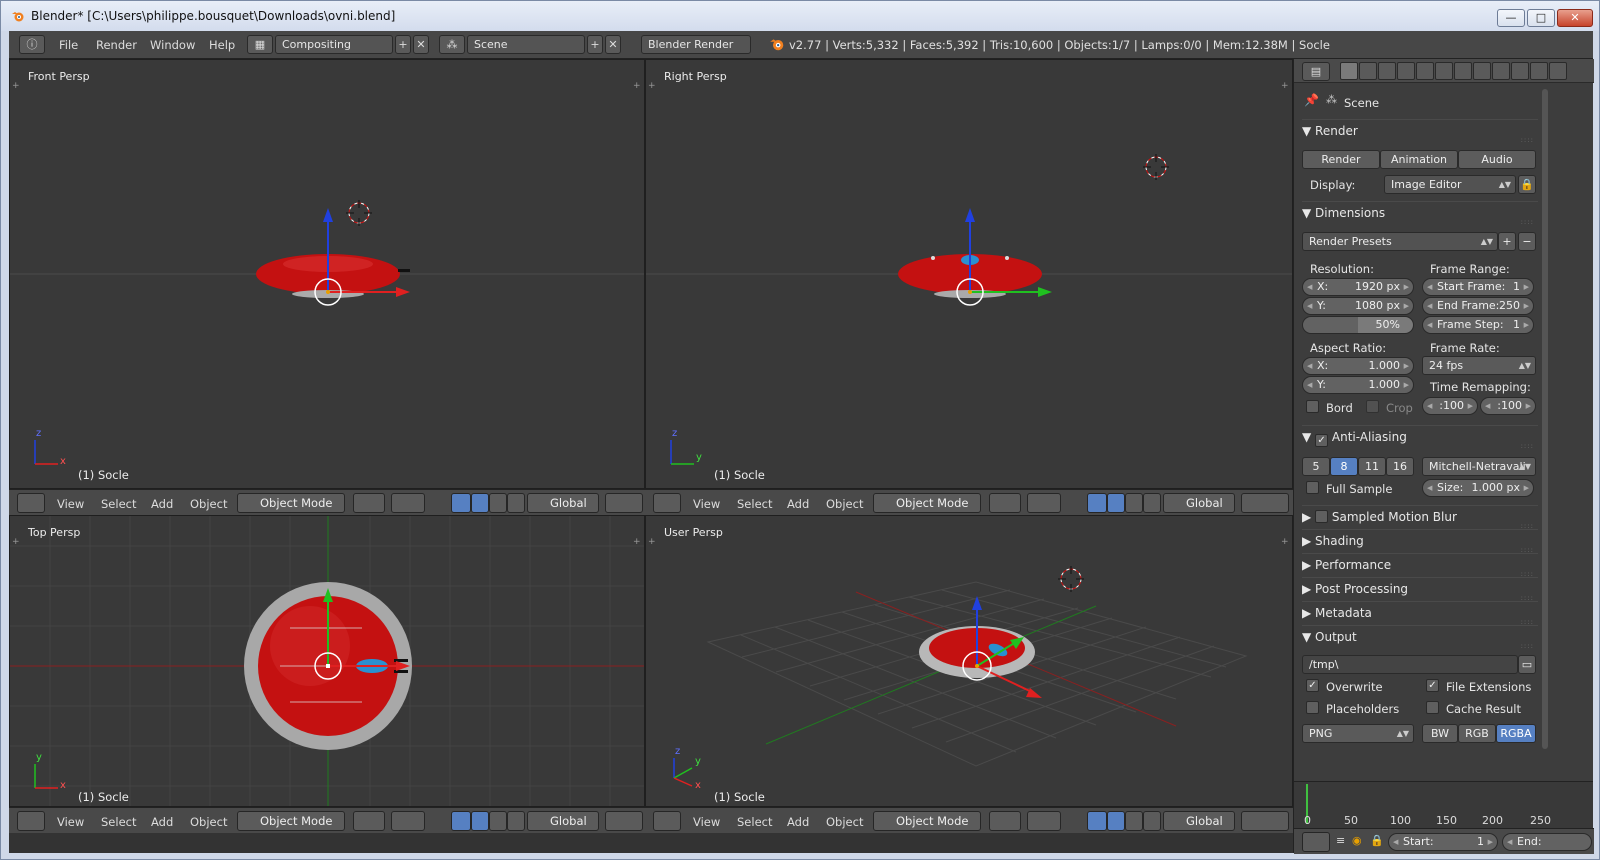 This screenshot has width=1600, height=860. I want to click on panel-scrollbar, so click(1545, 419).